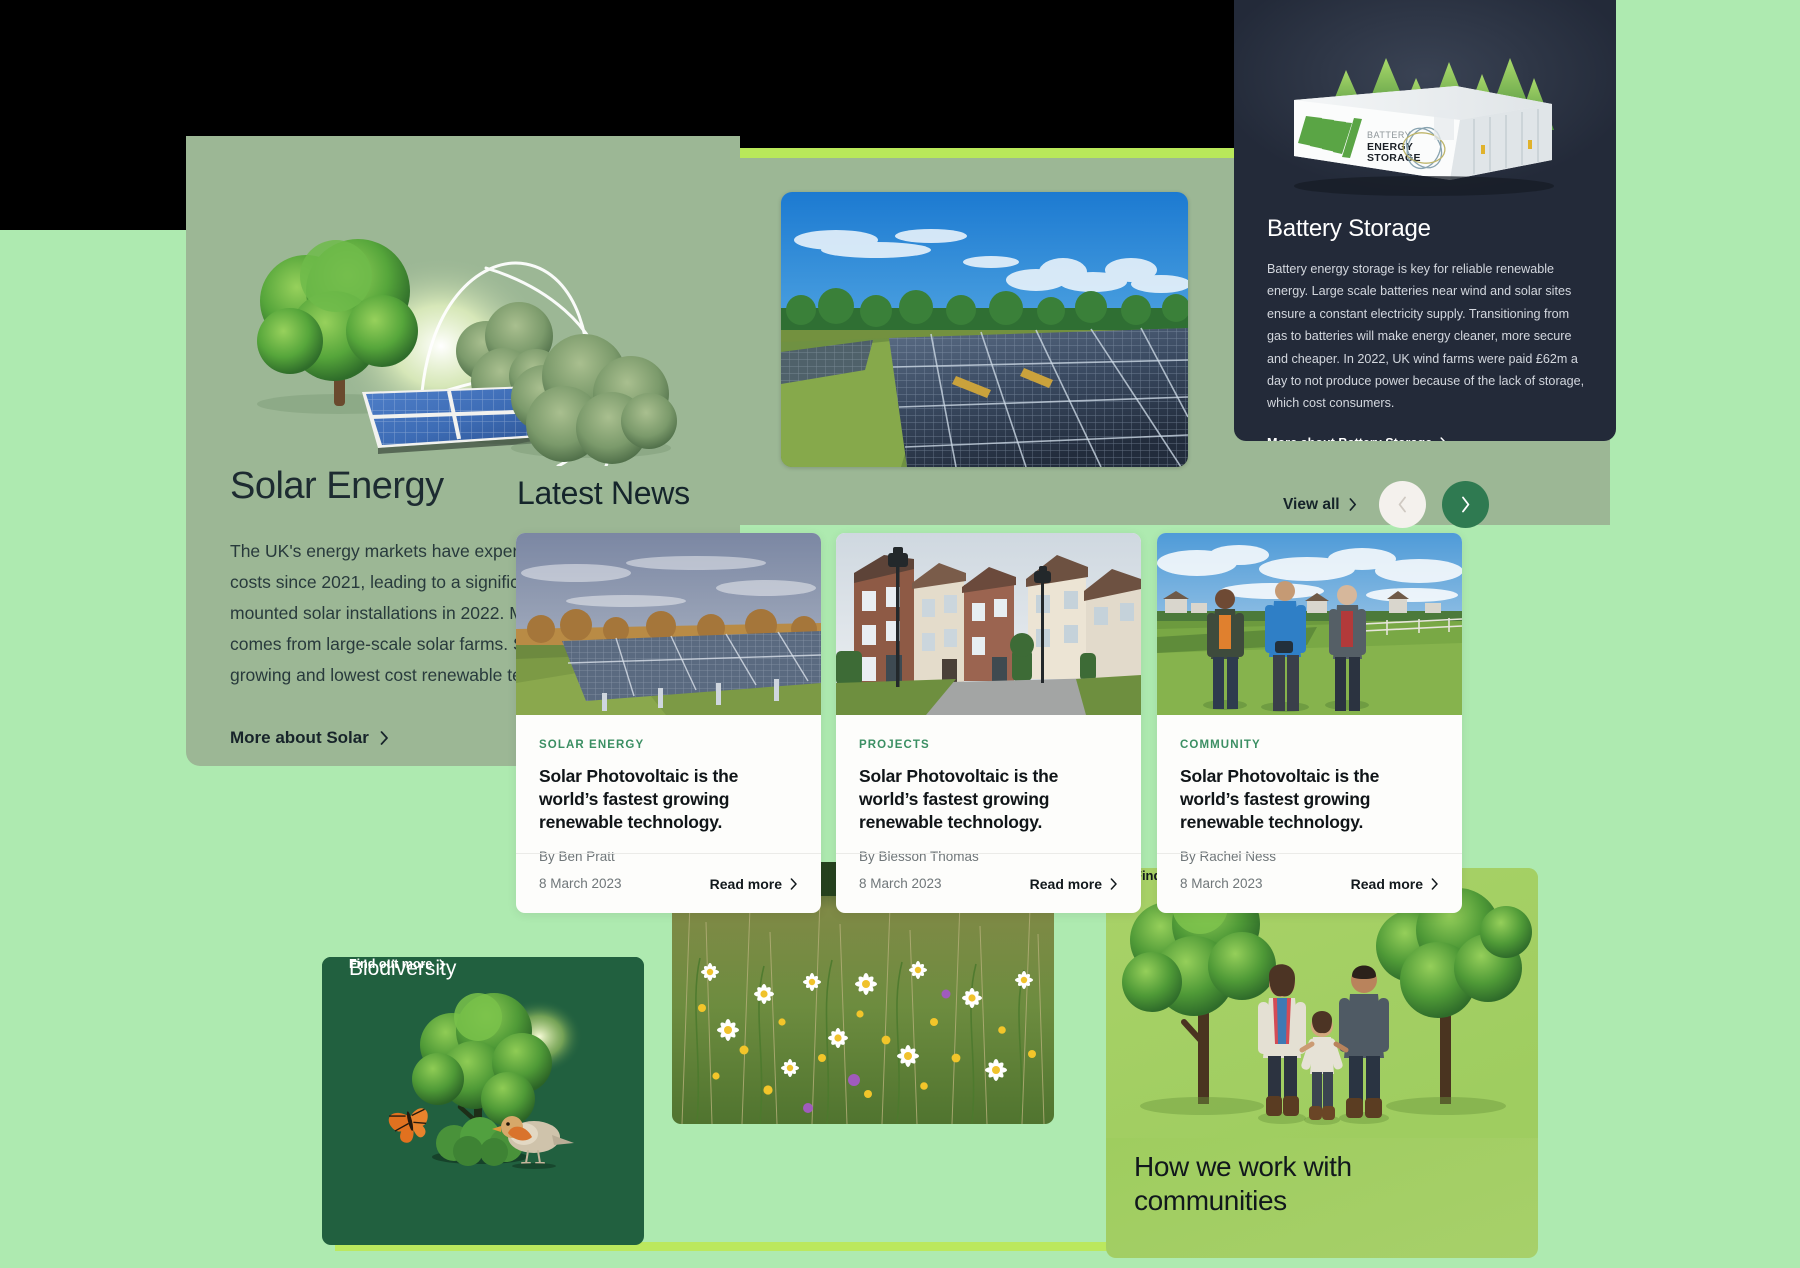  I want to click on biodiversity-card: Biodiversity Find out more, so click(483, 1101).